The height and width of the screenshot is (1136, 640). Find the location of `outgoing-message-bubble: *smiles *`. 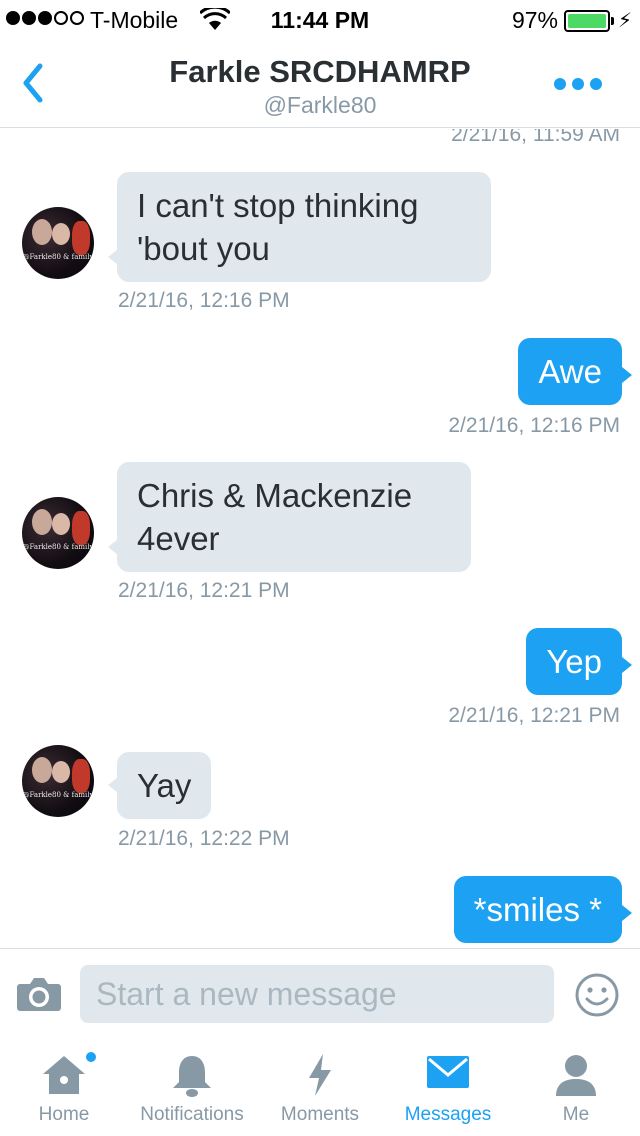

outgoing-message-bubble: *smiles * is located at coordinates (537, 909).